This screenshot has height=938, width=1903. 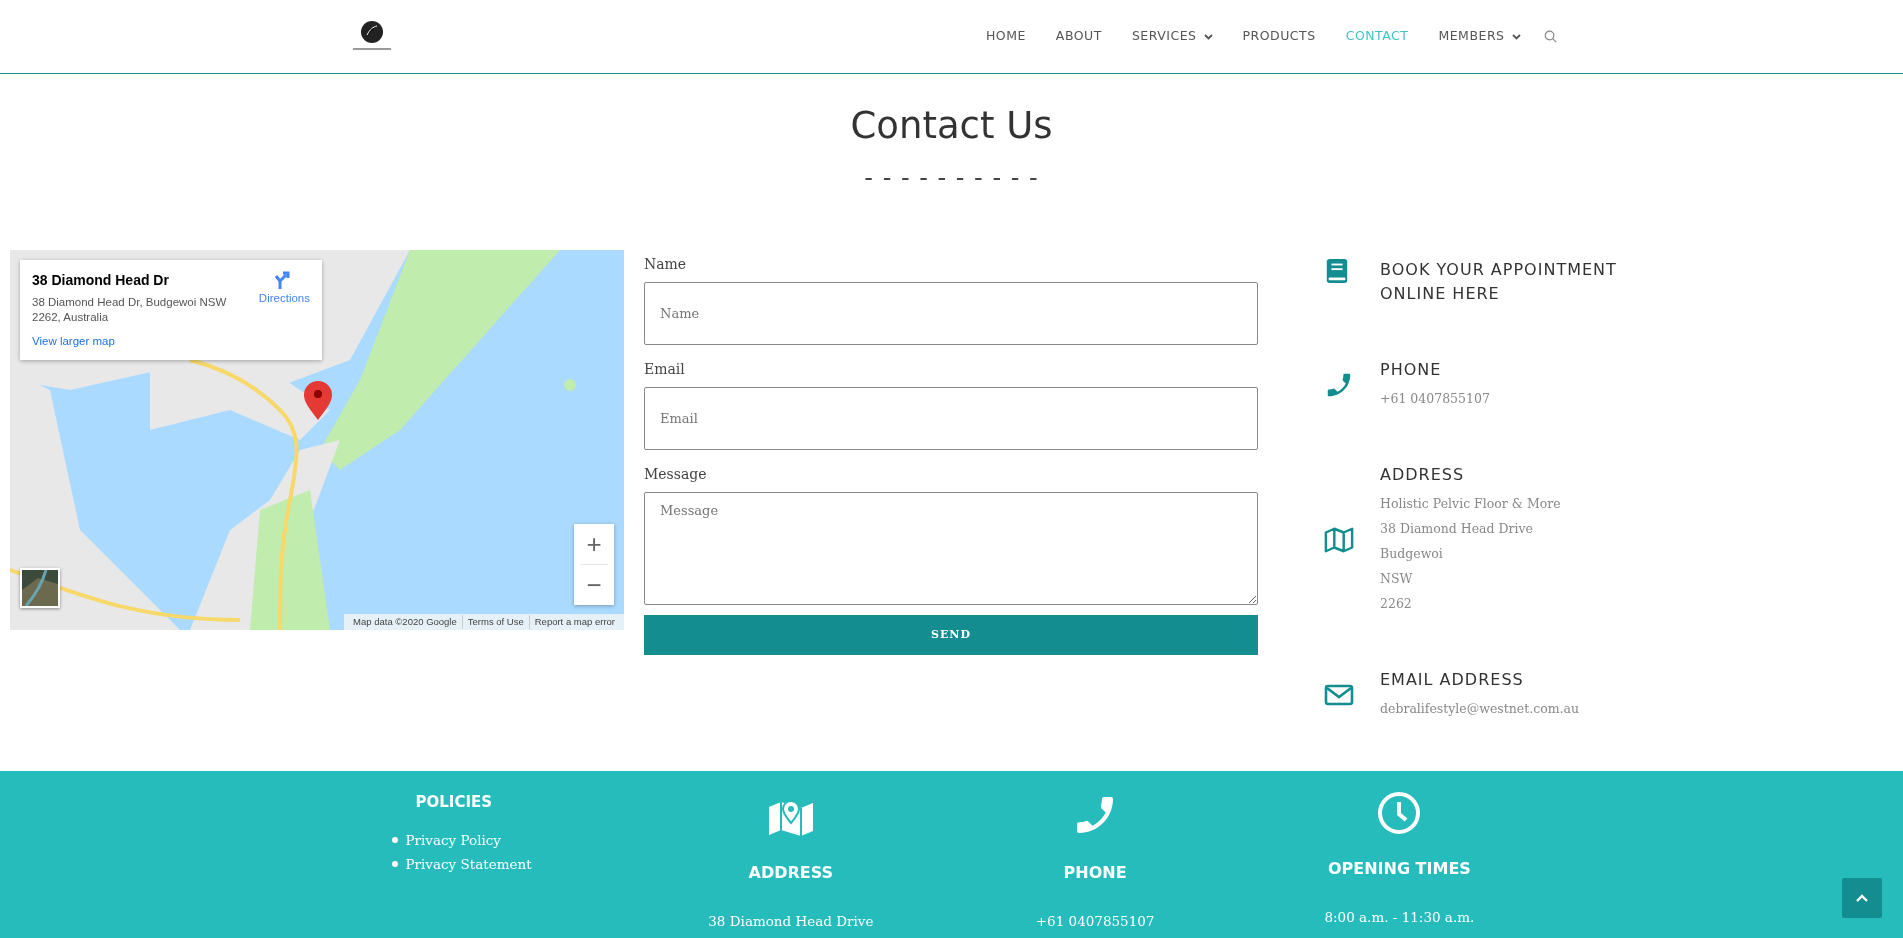 I want to click on nav-link: HOME, so click(x=1005, y=36).